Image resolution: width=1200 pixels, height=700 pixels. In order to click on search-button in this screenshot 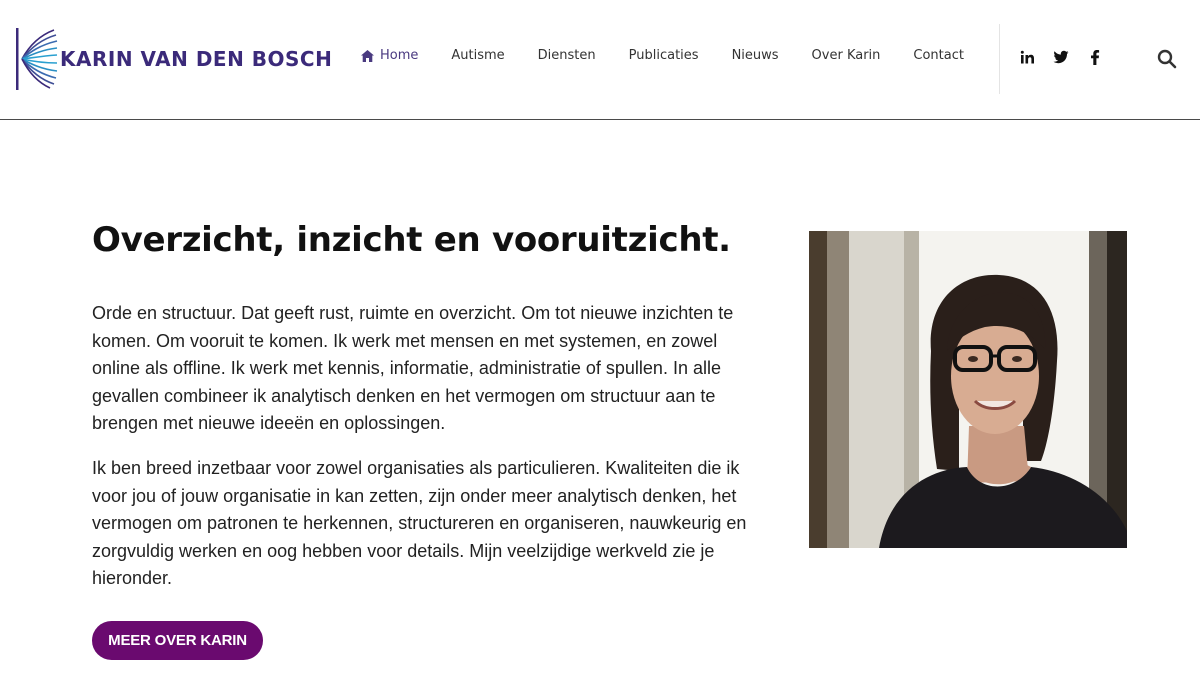, I will do `click(1167, 59)`.